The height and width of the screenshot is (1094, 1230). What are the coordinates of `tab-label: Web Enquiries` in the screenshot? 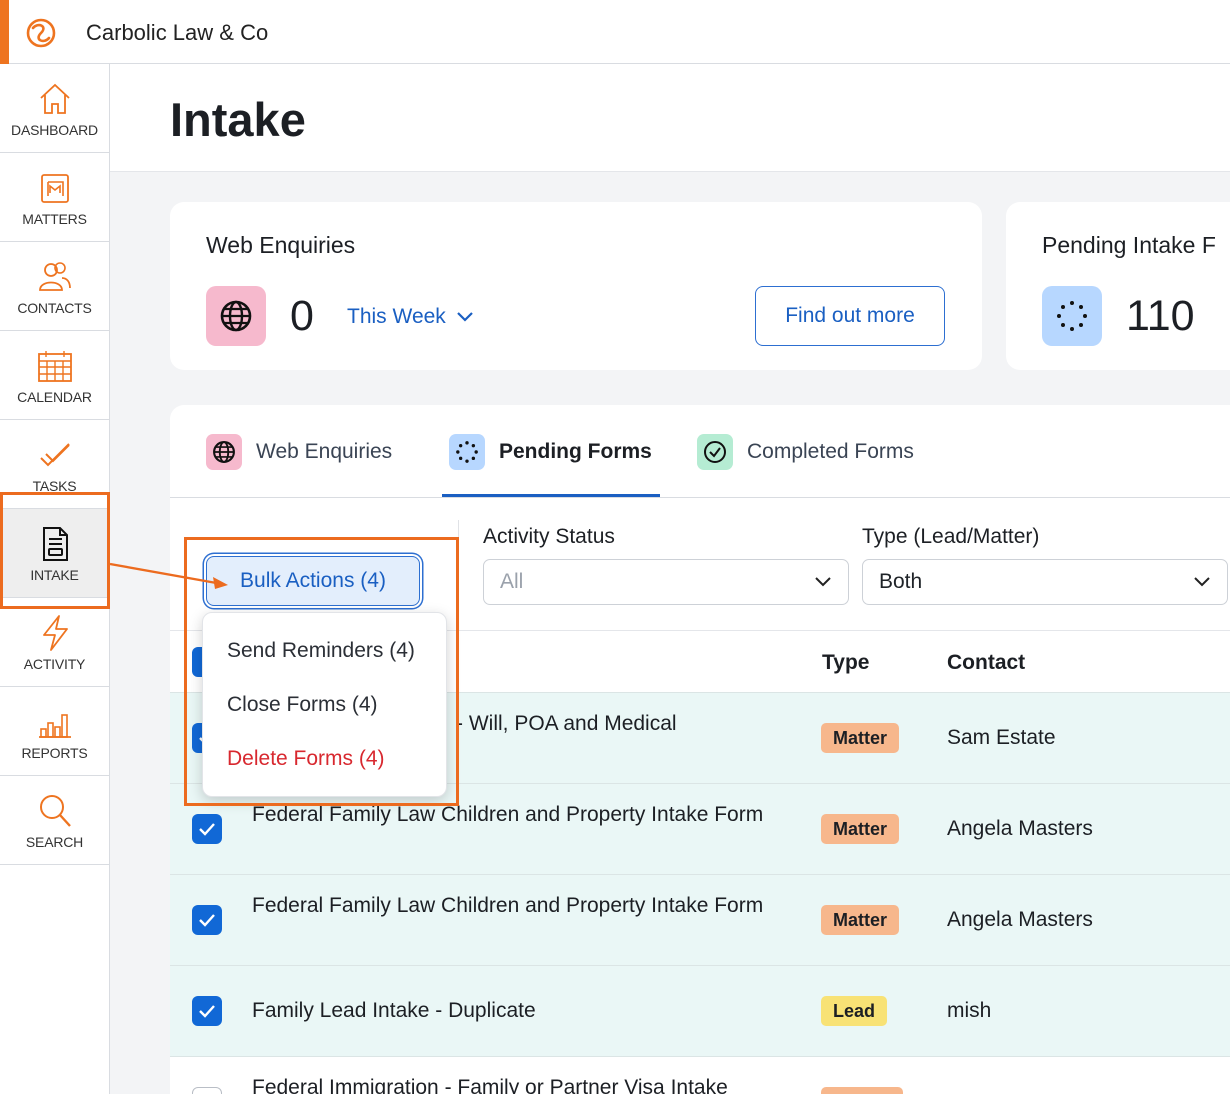 It's located at (324, 451).